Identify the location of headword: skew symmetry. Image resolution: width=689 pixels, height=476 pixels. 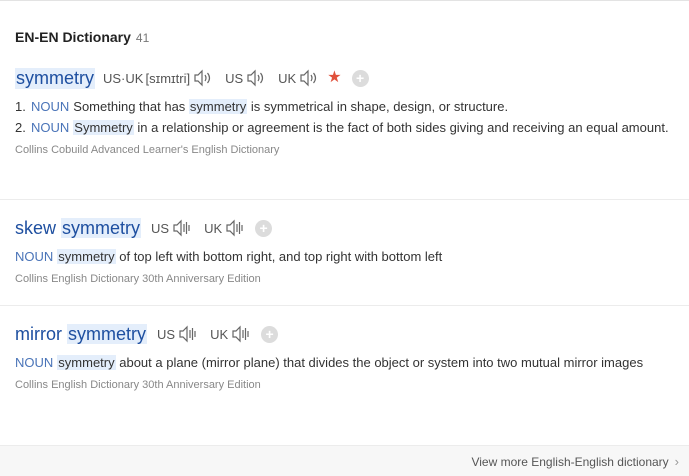
(78, 228).